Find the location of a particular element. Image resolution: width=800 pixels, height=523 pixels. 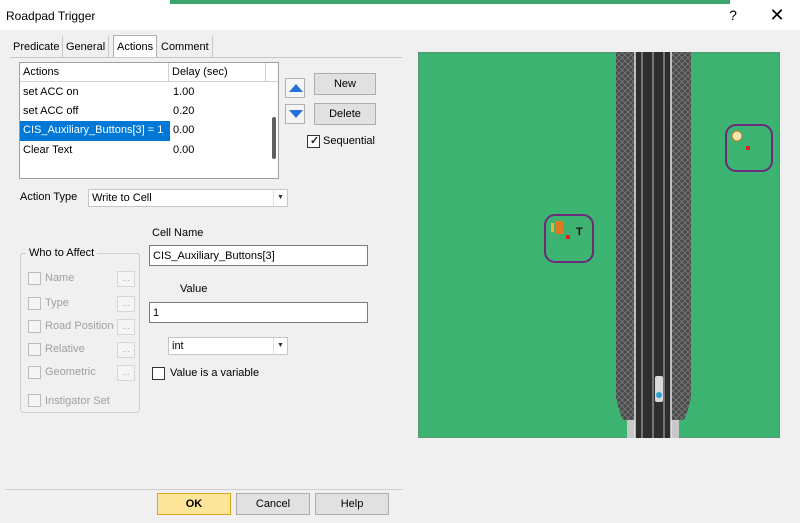

value-type-value: int is located at coordinates (178, 346).